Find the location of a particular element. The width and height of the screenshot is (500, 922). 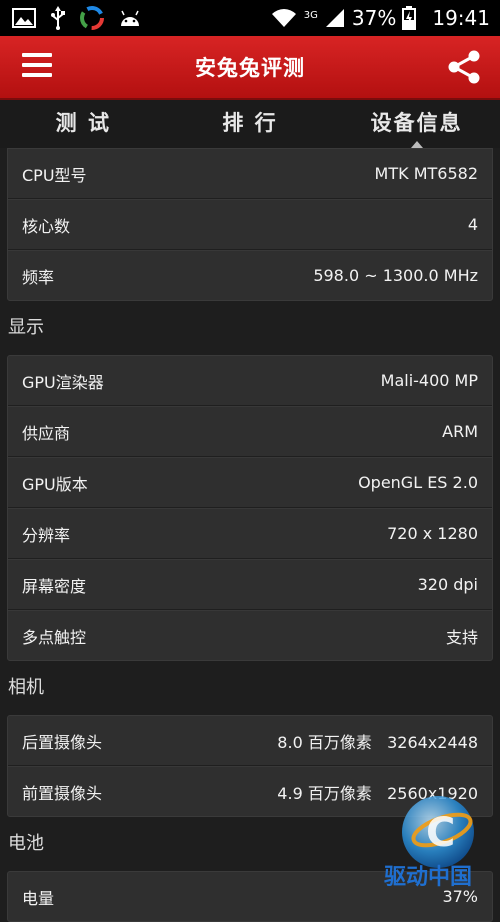

row-label: 频率 is located at coordinates (38, 277).